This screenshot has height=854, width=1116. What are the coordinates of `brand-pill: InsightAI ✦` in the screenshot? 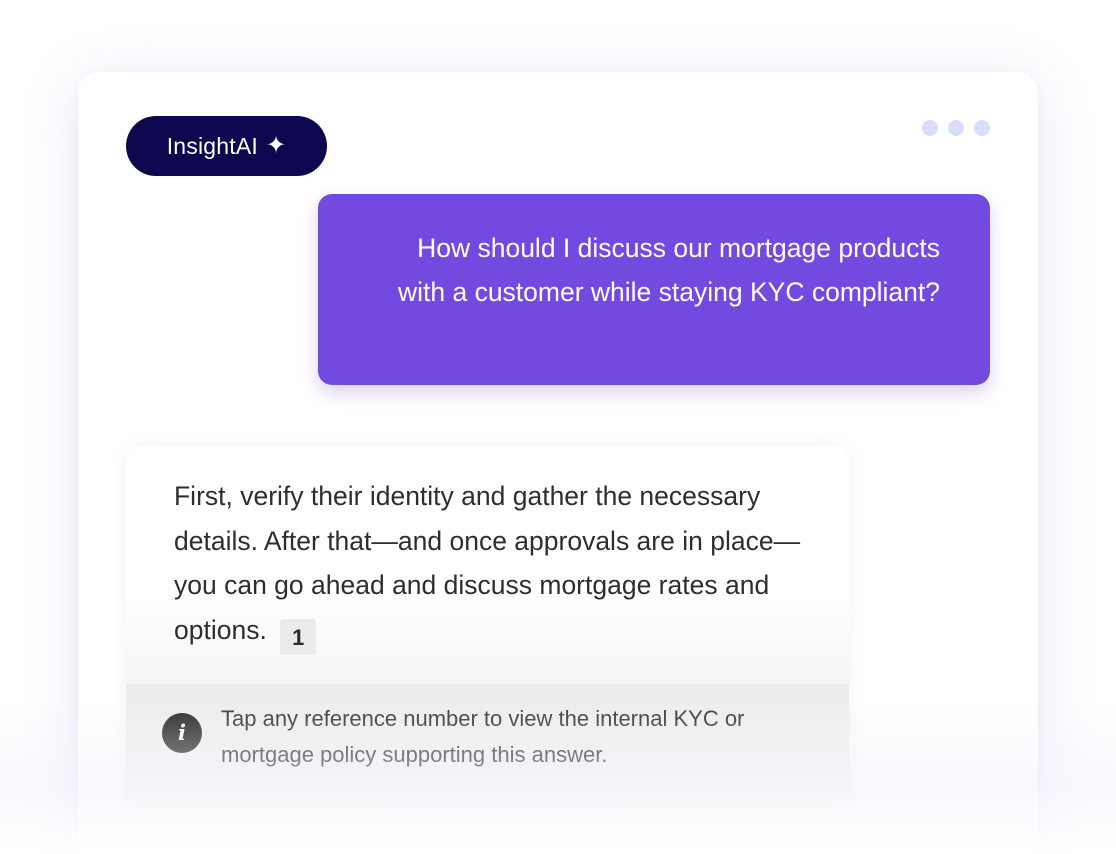 It's located at (226, 146).